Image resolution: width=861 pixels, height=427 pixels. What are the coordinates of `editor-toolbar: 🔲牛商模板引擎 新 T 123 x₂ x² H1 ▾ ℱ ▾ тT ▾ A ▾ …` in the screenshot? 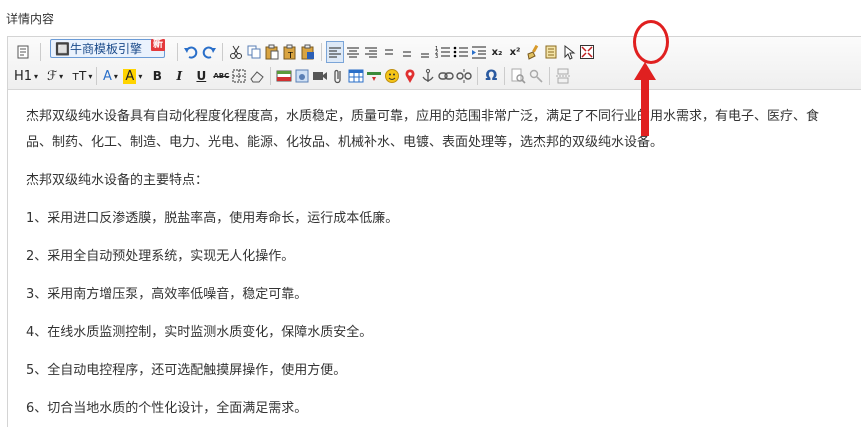 It's located at (434, 63).